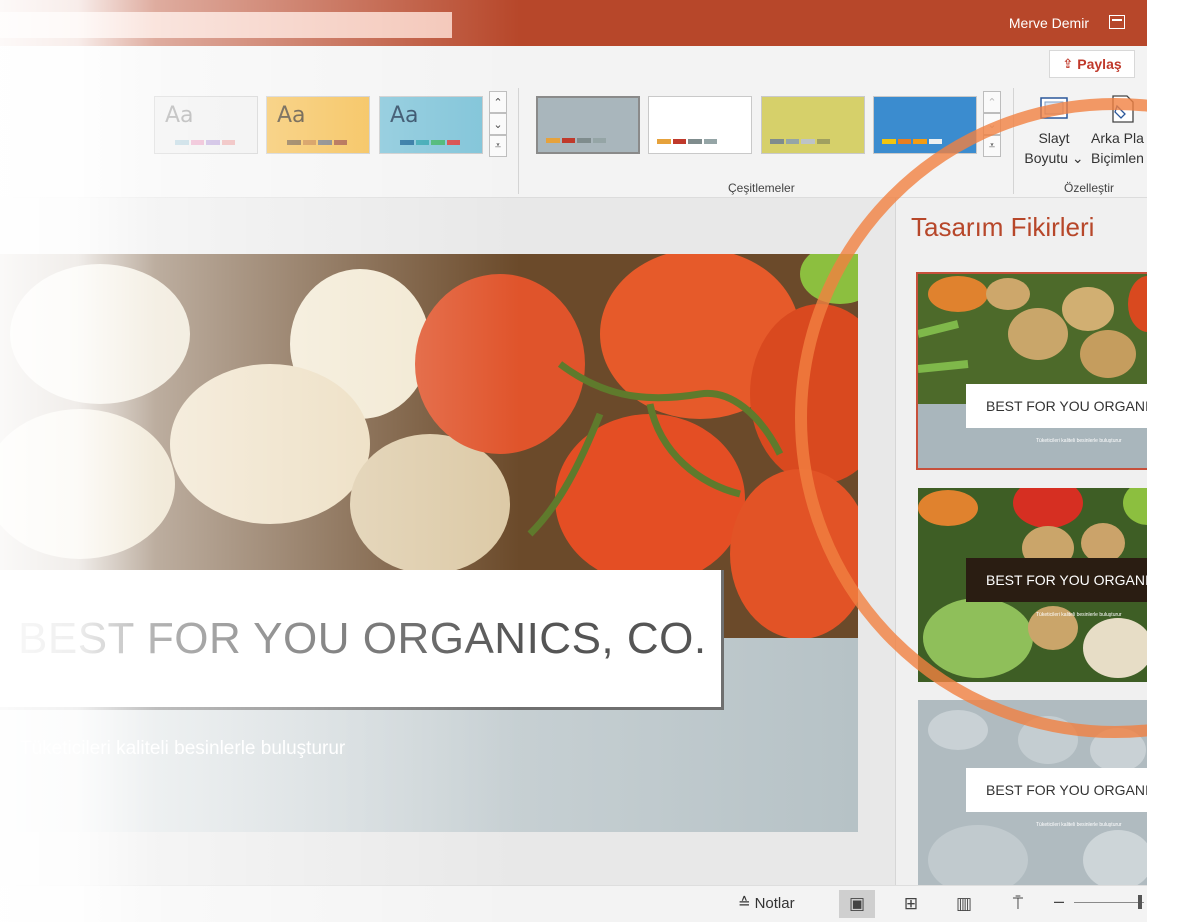 The height and width of the screenshot is (922, 1189). Describe the element at coordinates (498, 146) in the screenshot. I see `themes-more-button: ⩡` at that location.